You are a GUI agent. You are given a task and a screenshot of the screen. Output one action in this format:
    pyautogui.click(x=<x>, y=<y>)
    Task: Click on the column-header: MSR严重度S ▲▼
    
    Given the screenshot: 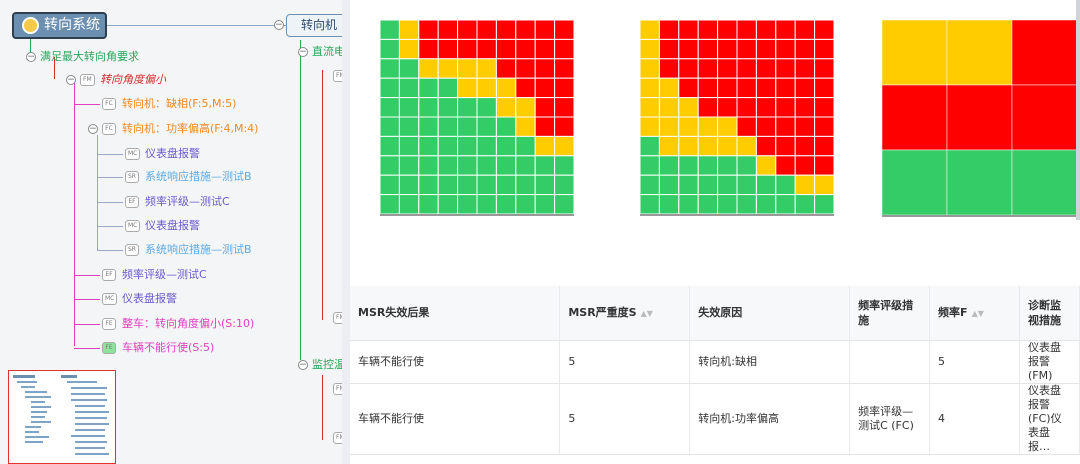 What is the action you would take?
    pyautogui.click(x=625, y=313)
    